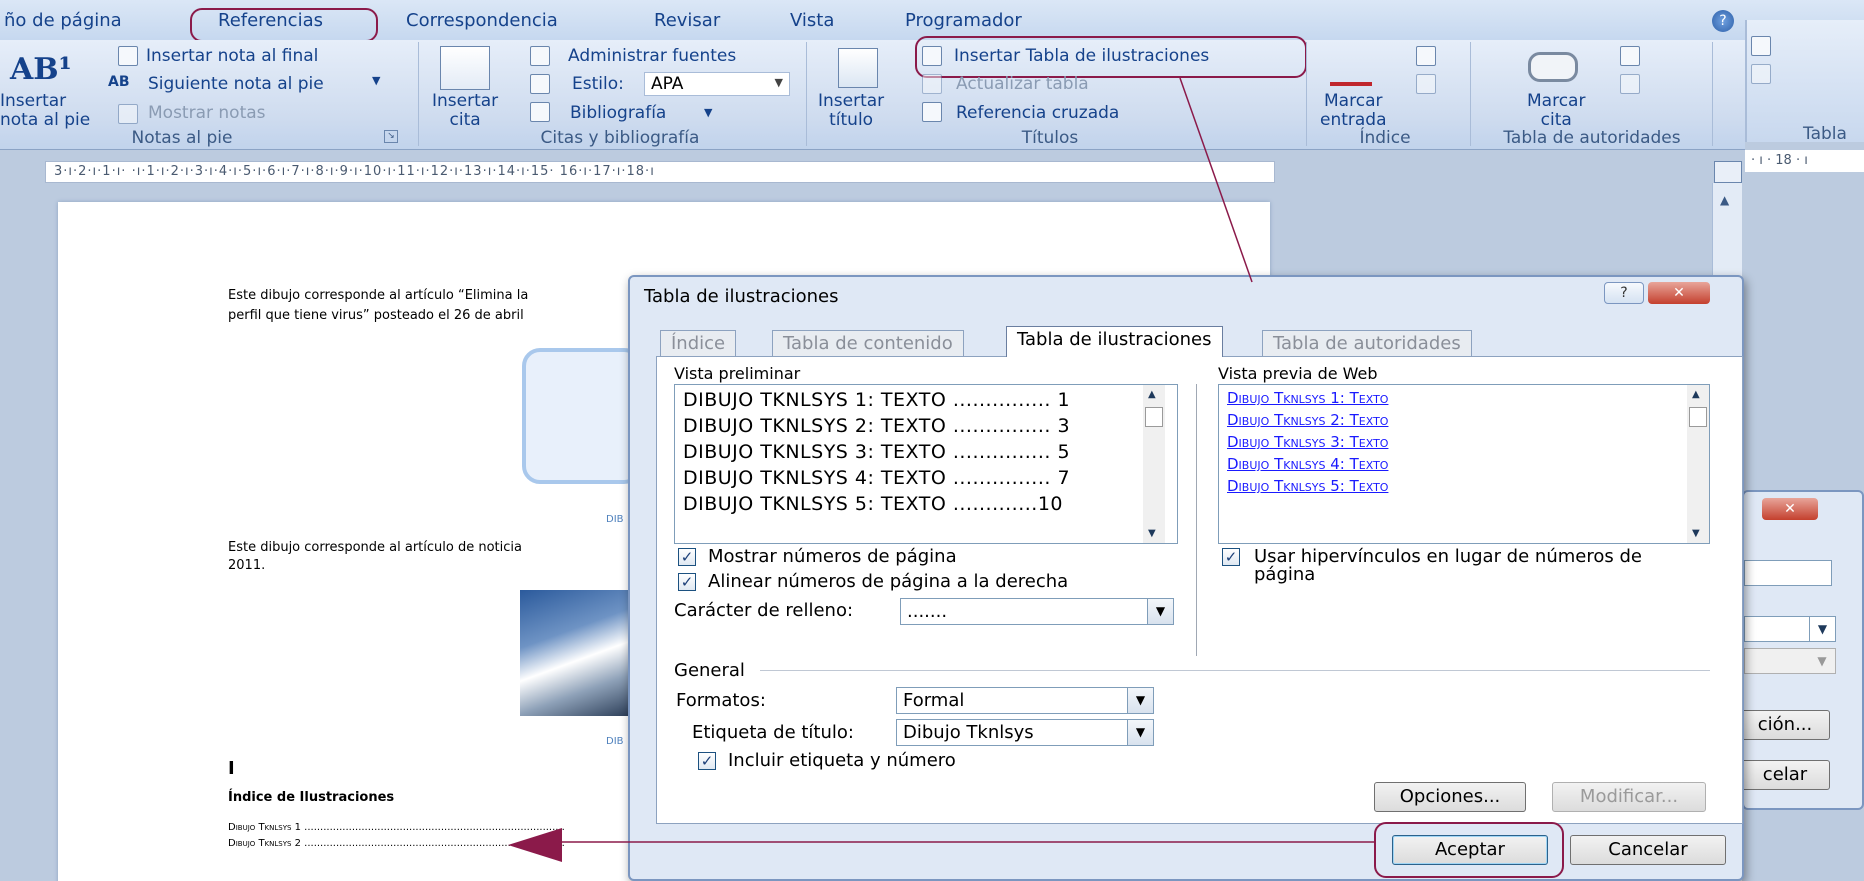 The image size is (1864, 881). What do you see at coordinates (465, 68) in the screenshot?
I see `insert-citation-icon` at bounding box center [465, 68].